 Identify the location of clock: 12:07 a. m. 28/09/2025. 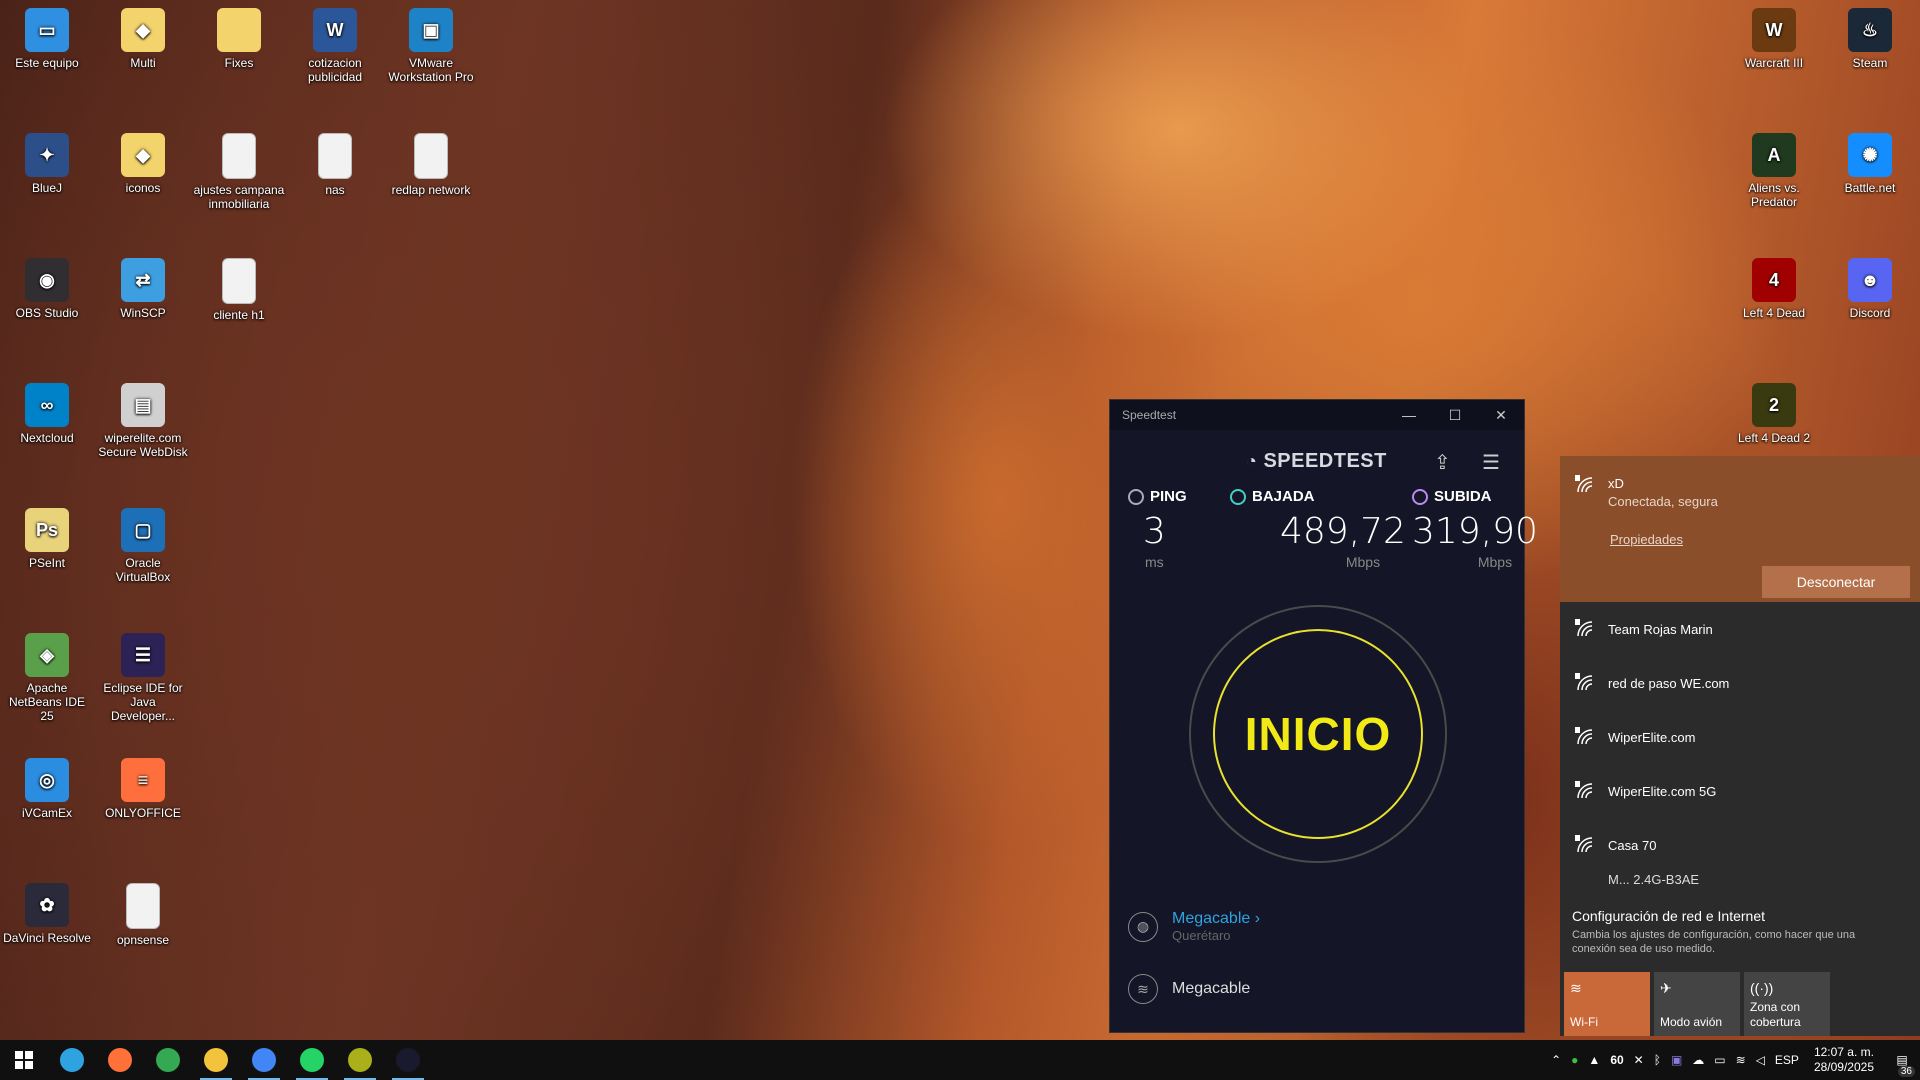
(1844, 1060).